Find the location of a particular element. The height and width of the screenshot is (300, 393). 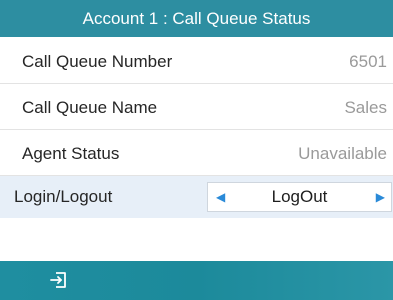

login-logout-value: LogOut is located at coordinates (299, 196).